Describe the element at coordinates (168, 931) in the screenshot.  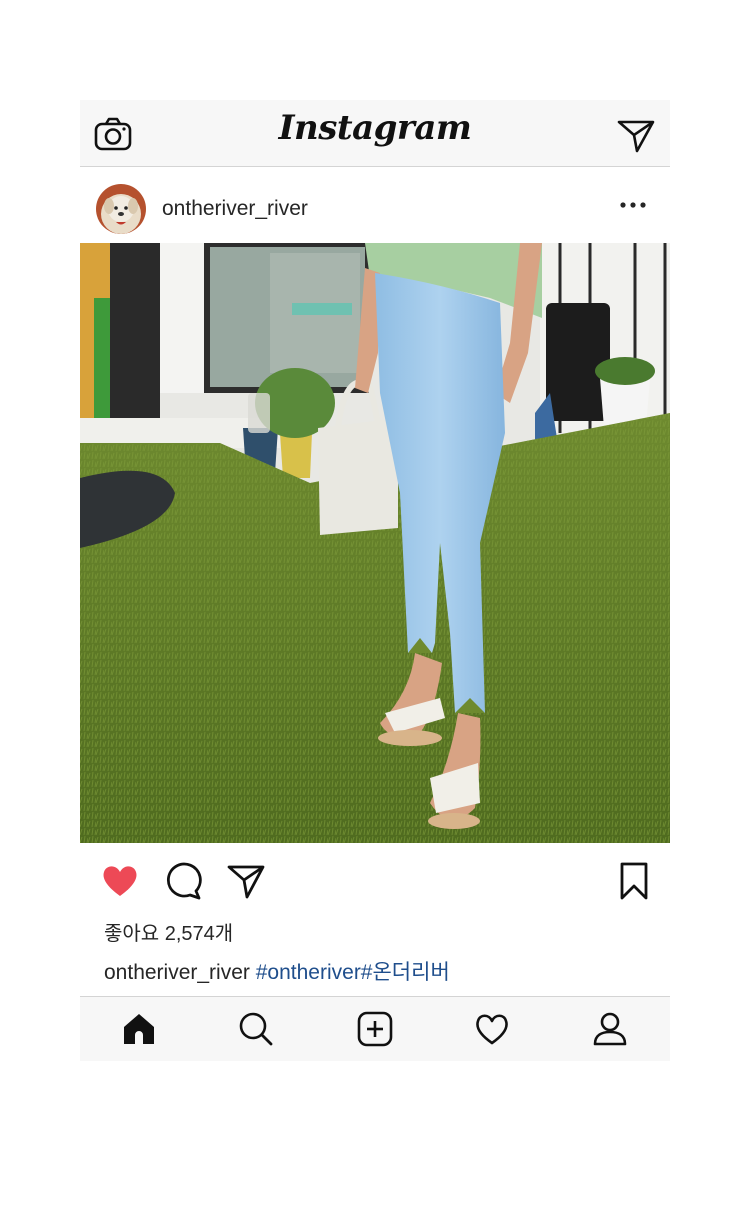
I see `likes-count: 좋아요 2,574개` at that location.